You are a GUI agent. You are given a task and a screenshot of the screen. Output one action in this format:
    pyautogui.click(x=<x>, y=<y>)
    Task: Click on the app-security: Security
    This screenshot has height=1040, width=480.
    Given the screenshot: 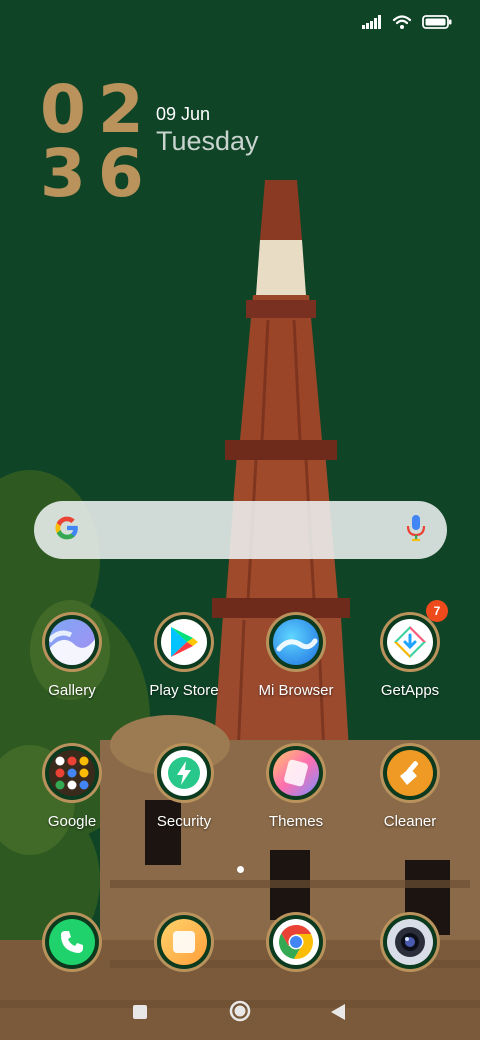 What is the action you would take?
    pyautogui.click(x=184, y=786)
    